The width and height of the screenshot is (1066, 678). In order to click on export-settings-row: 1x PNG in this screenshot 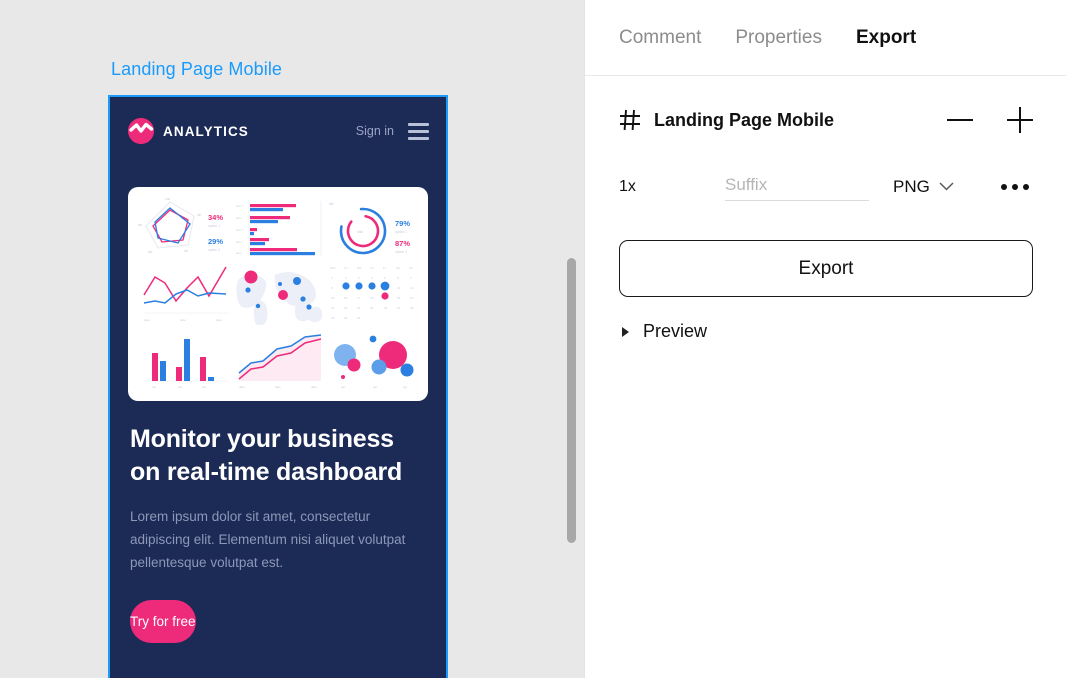, I will do `click(825, 187)`.